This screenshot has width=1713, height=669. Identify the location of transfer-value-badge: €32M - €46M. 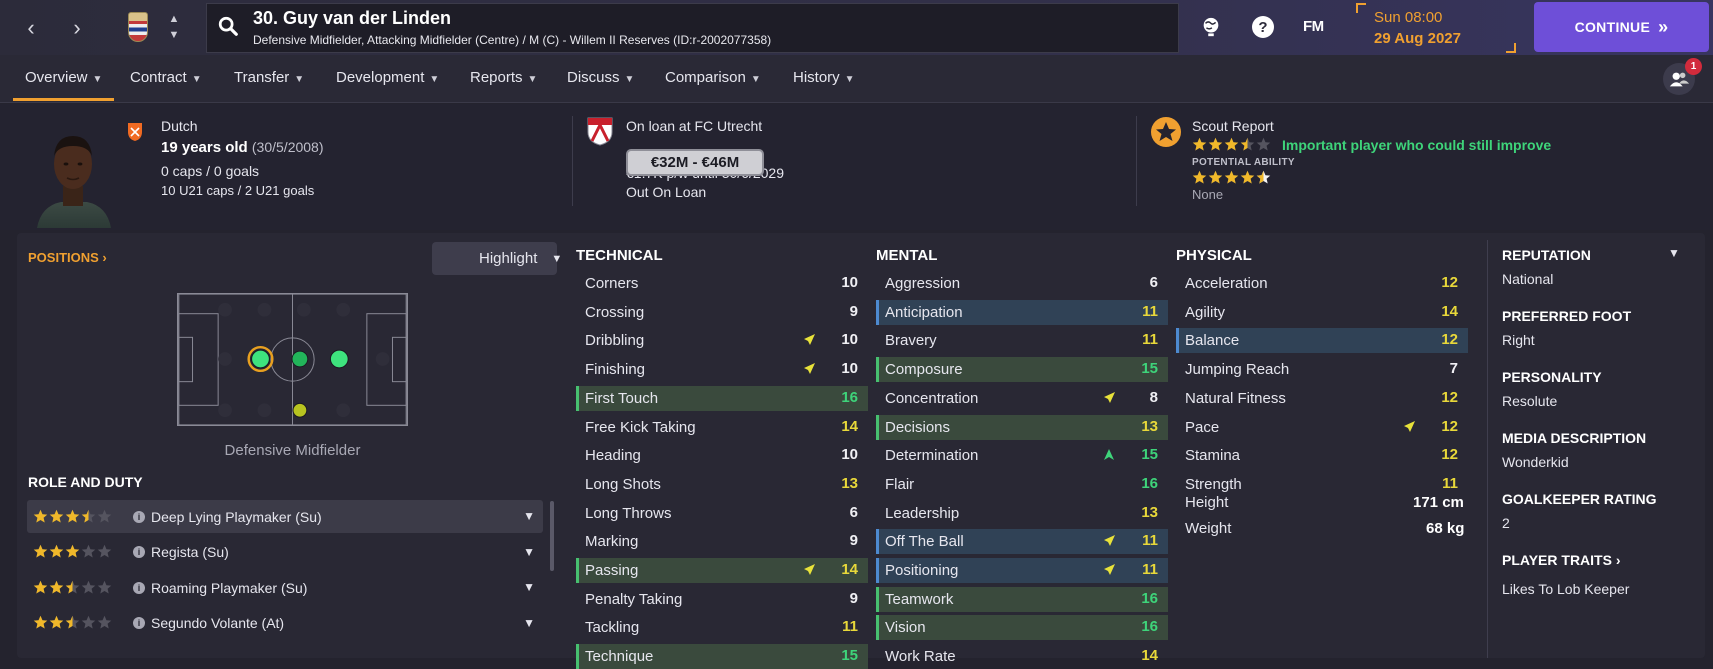
(695, 162).